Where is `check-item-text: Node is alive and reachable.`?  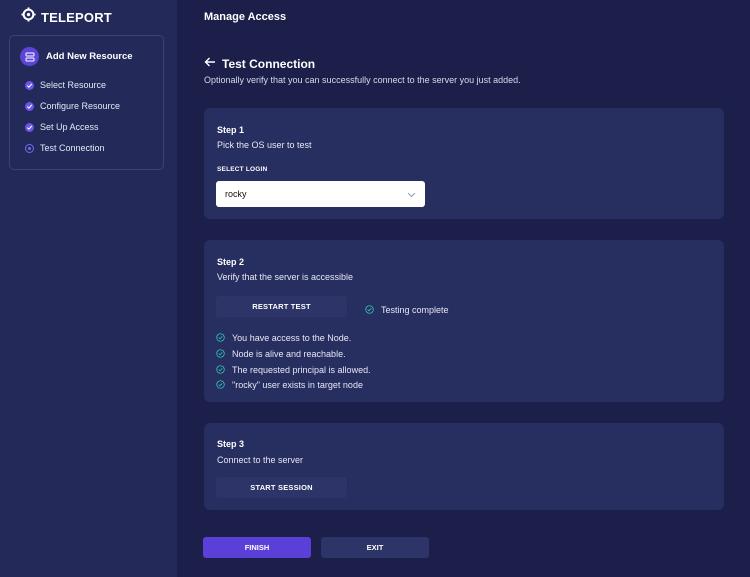
check-item-text: Node is alive and reachable. is located at coordinates (289, 354).